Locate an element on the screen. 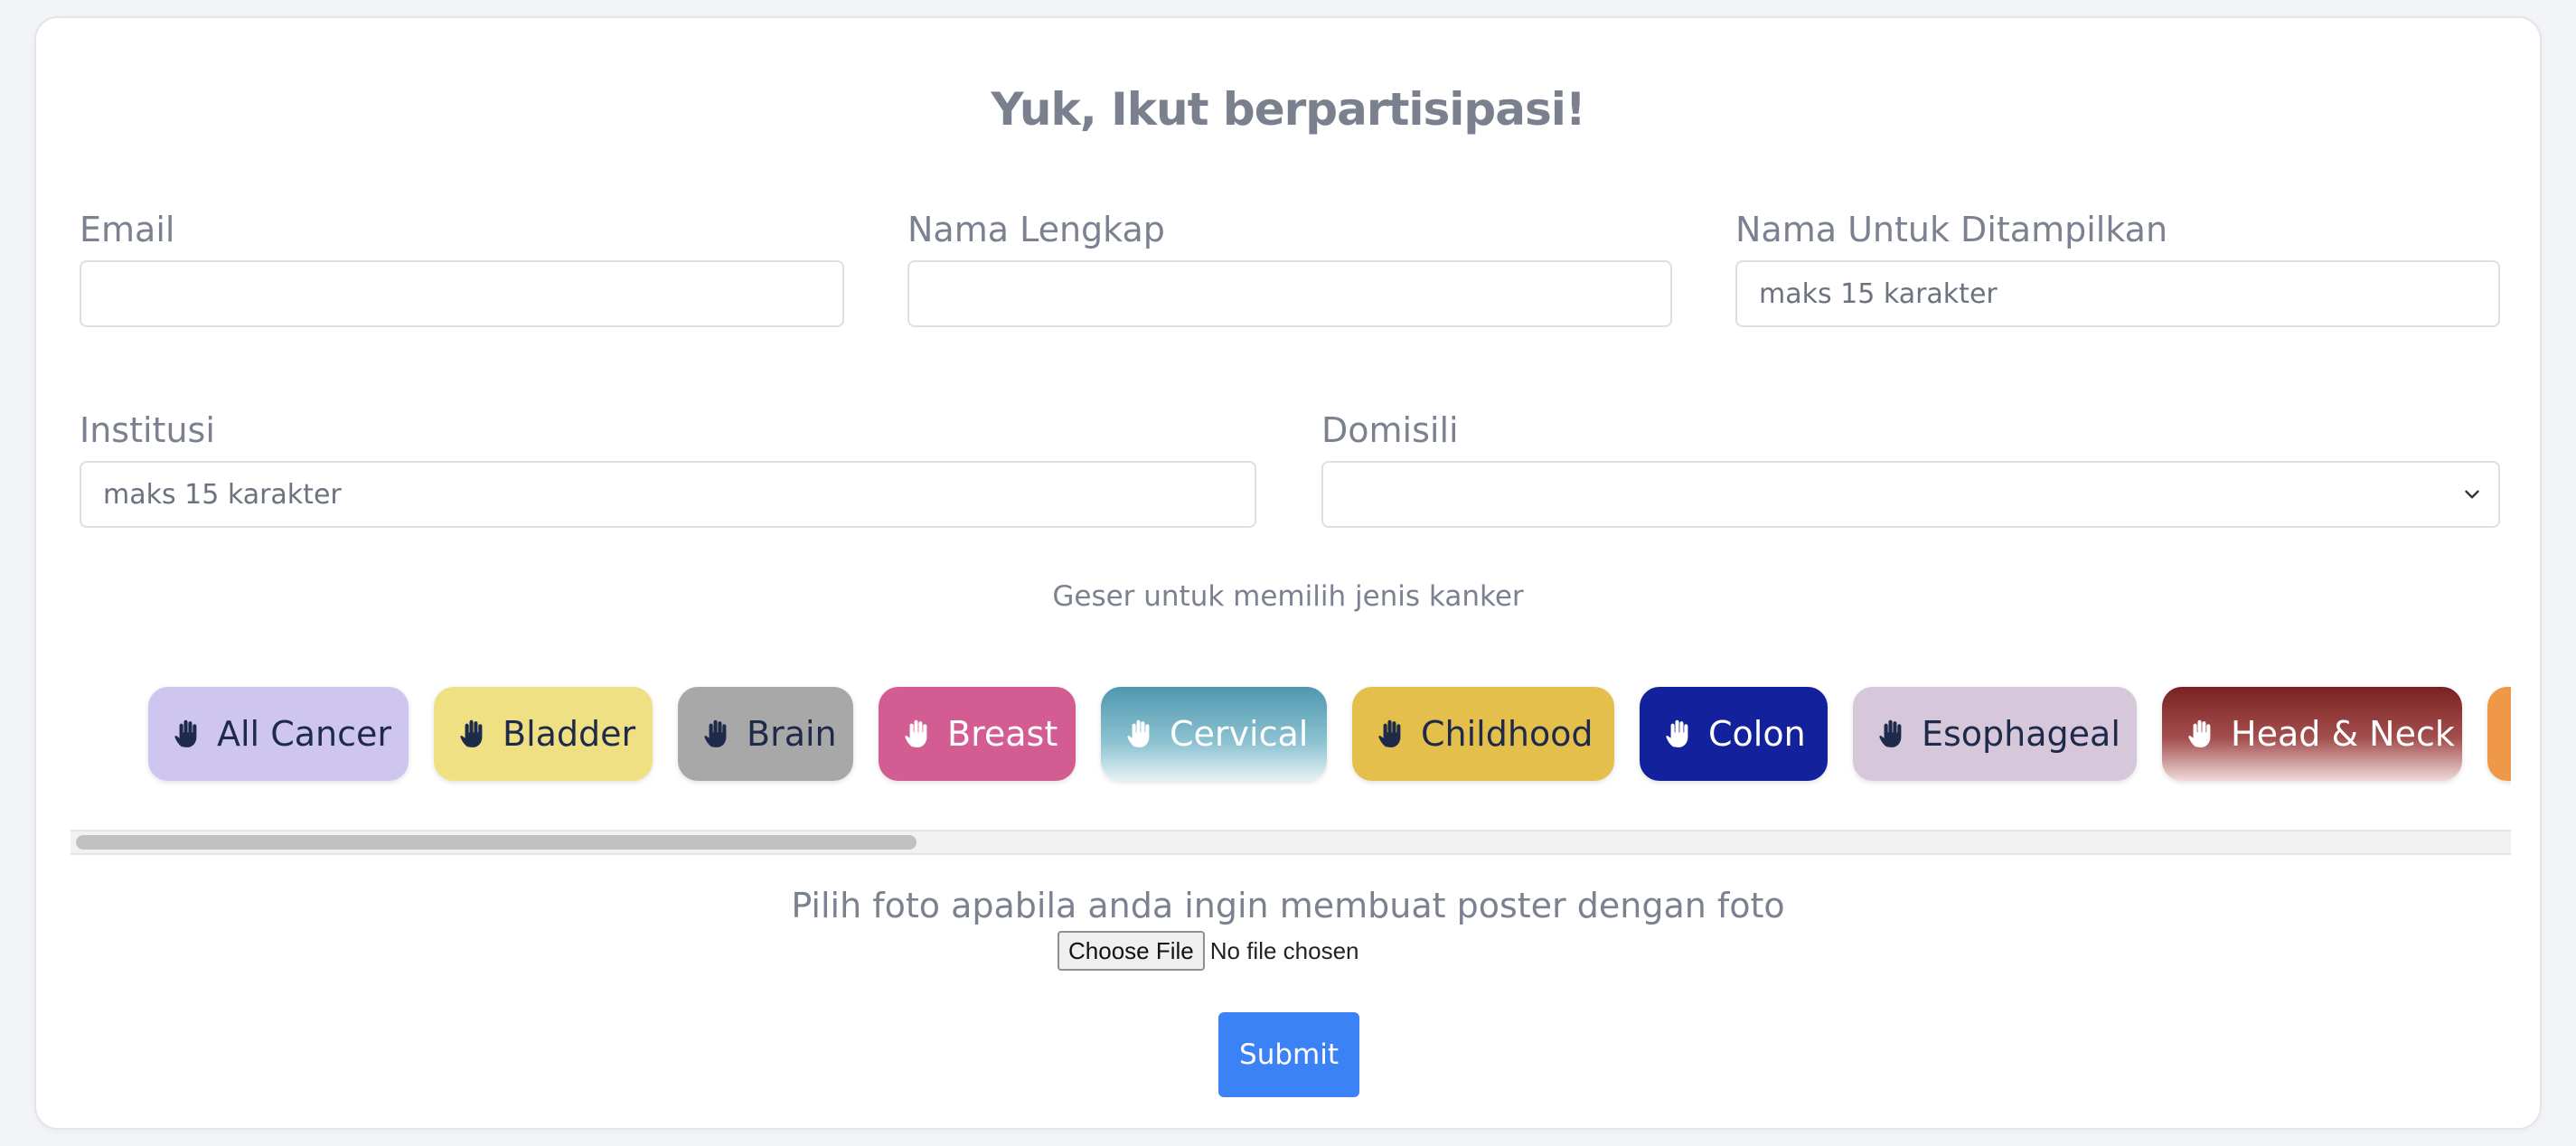 This screenshot has height=1146, width=2576. horizontal-scrollbar is located at coordinates (1291, 843).